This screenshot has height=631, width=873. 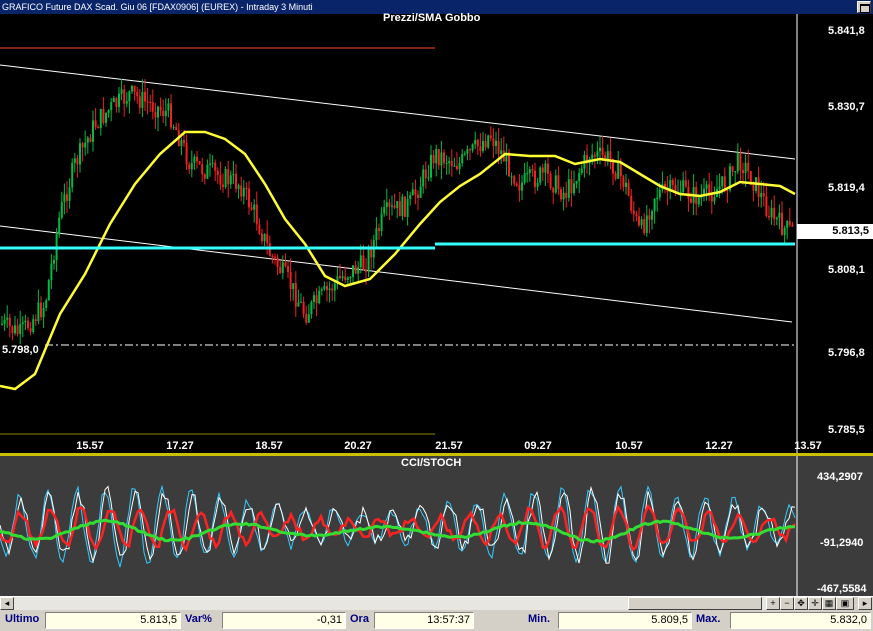 I want to click on price-axis-tick: 5.841,8, so click(x=846, y=31).